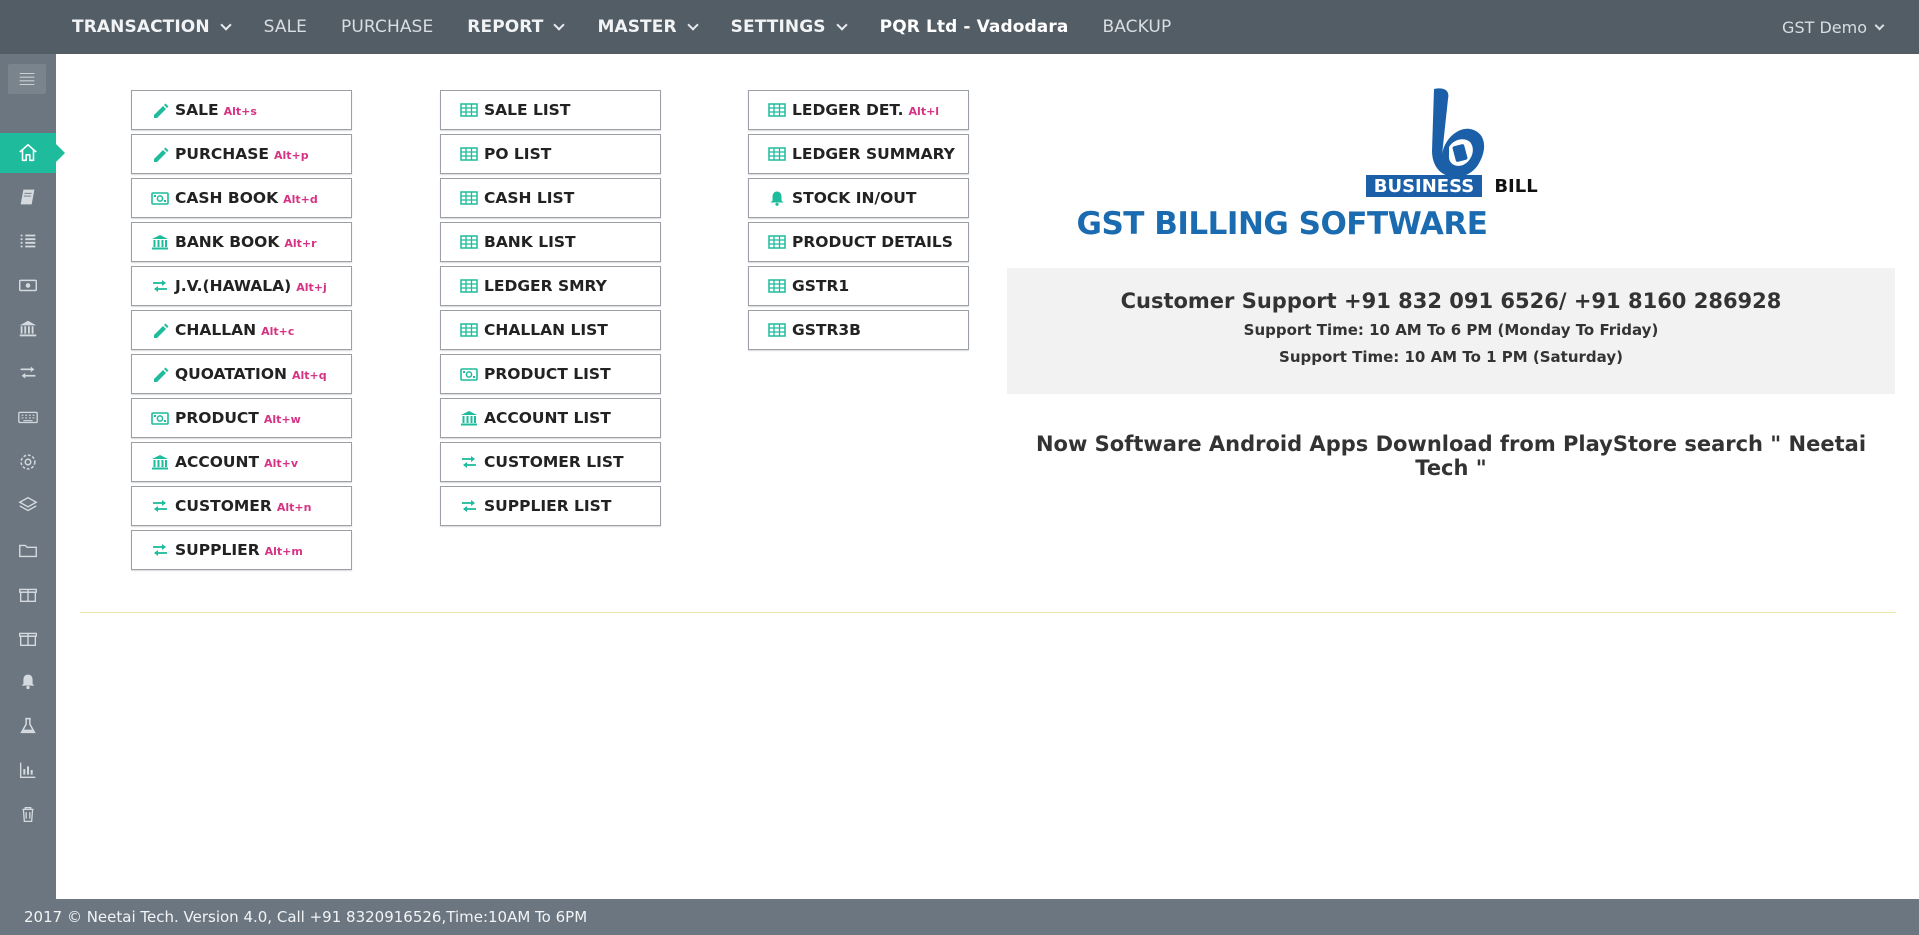  What do you see at coordinates (1833, 27) in the screenshot?
I see `user-menu: GST Demo` at bounding box center [1833, 27].